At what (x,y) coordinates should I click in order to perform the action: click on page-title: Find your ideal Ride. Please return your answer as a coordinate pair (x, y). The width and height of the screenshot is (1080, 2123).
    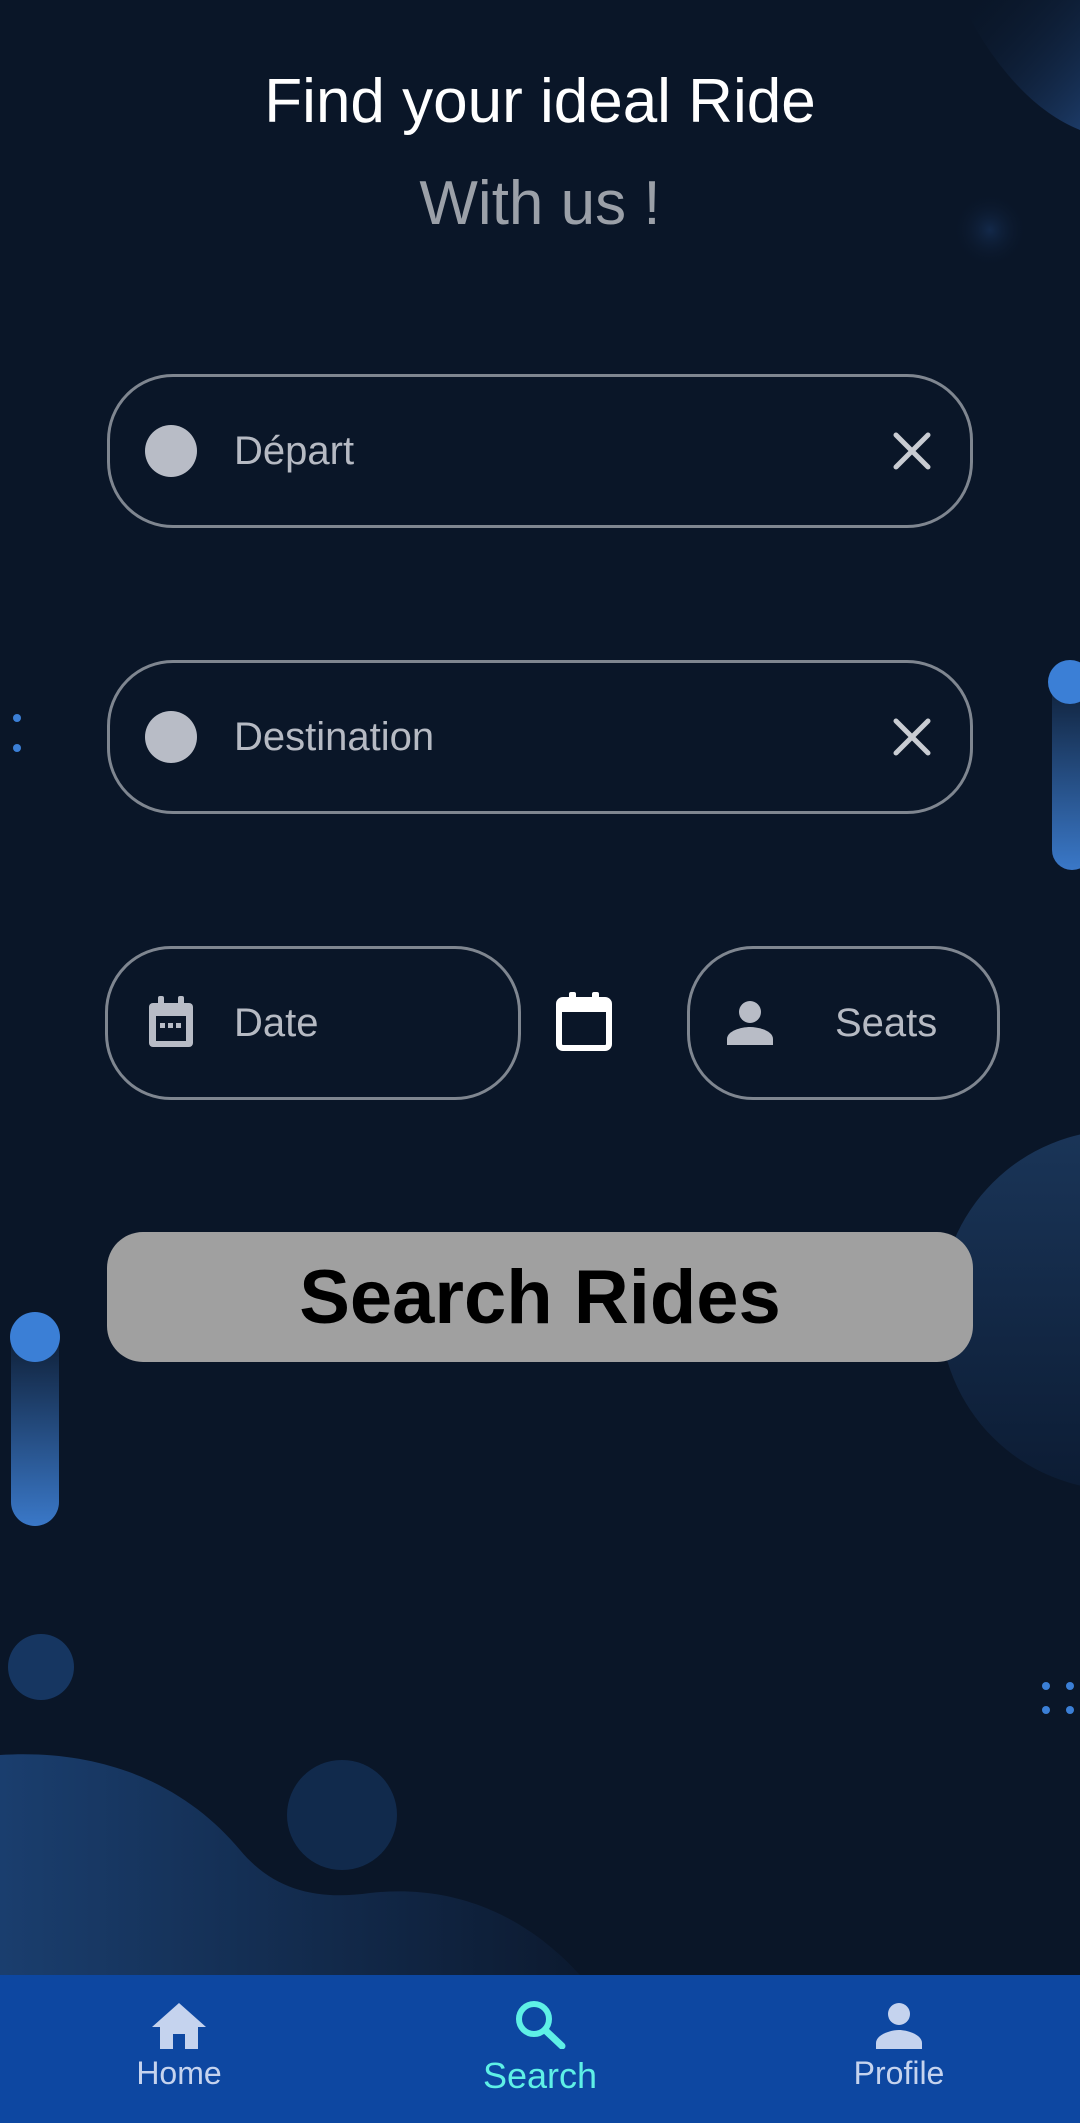
    Looking at the image, I should click on (540, 101).